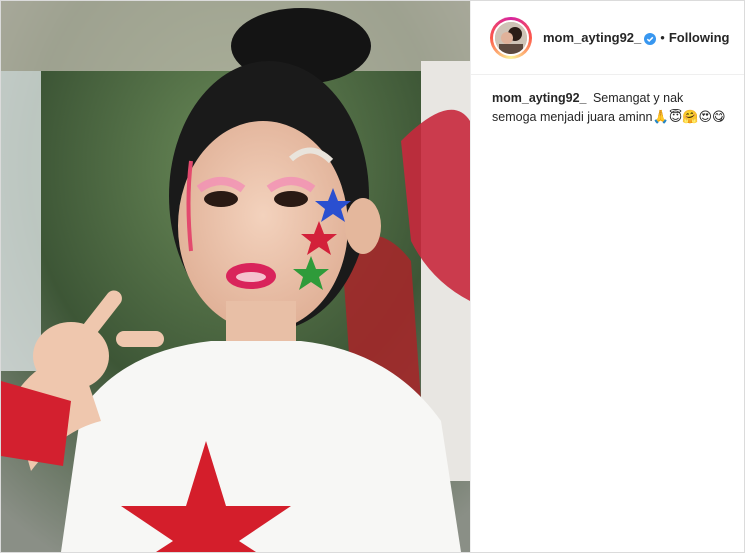 This screenshot has width=745, height=553. I want to click on avatar, so click(511, 37).